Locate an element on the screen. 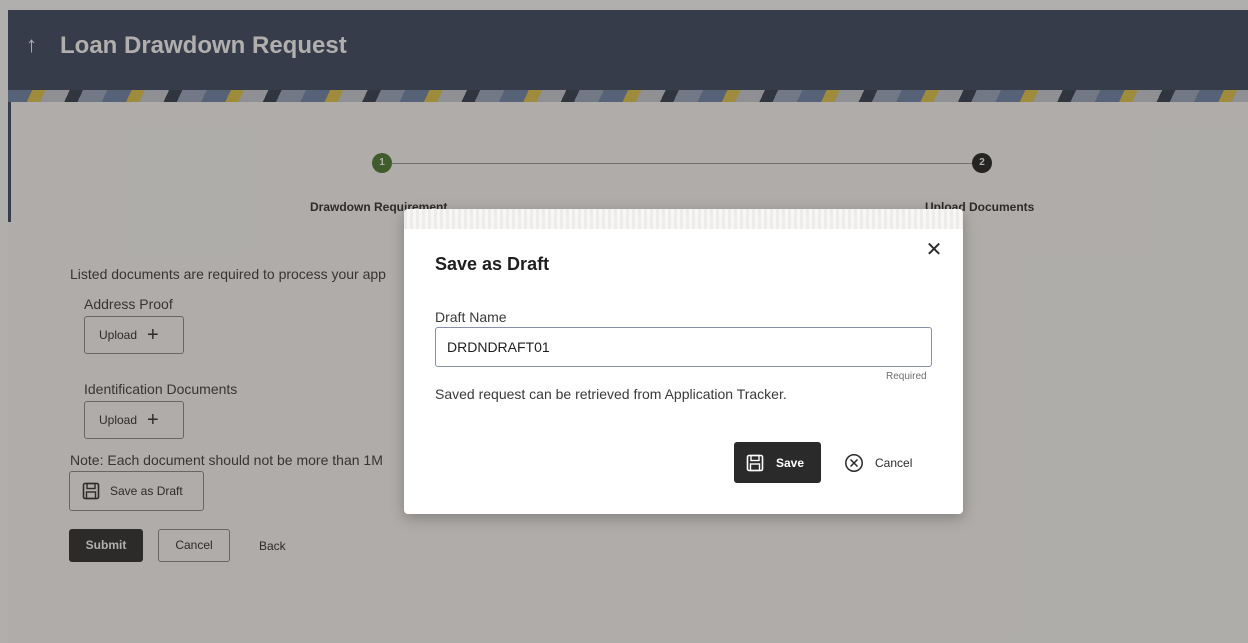  floppy-disk-icon is located at coordinates (755, 462).